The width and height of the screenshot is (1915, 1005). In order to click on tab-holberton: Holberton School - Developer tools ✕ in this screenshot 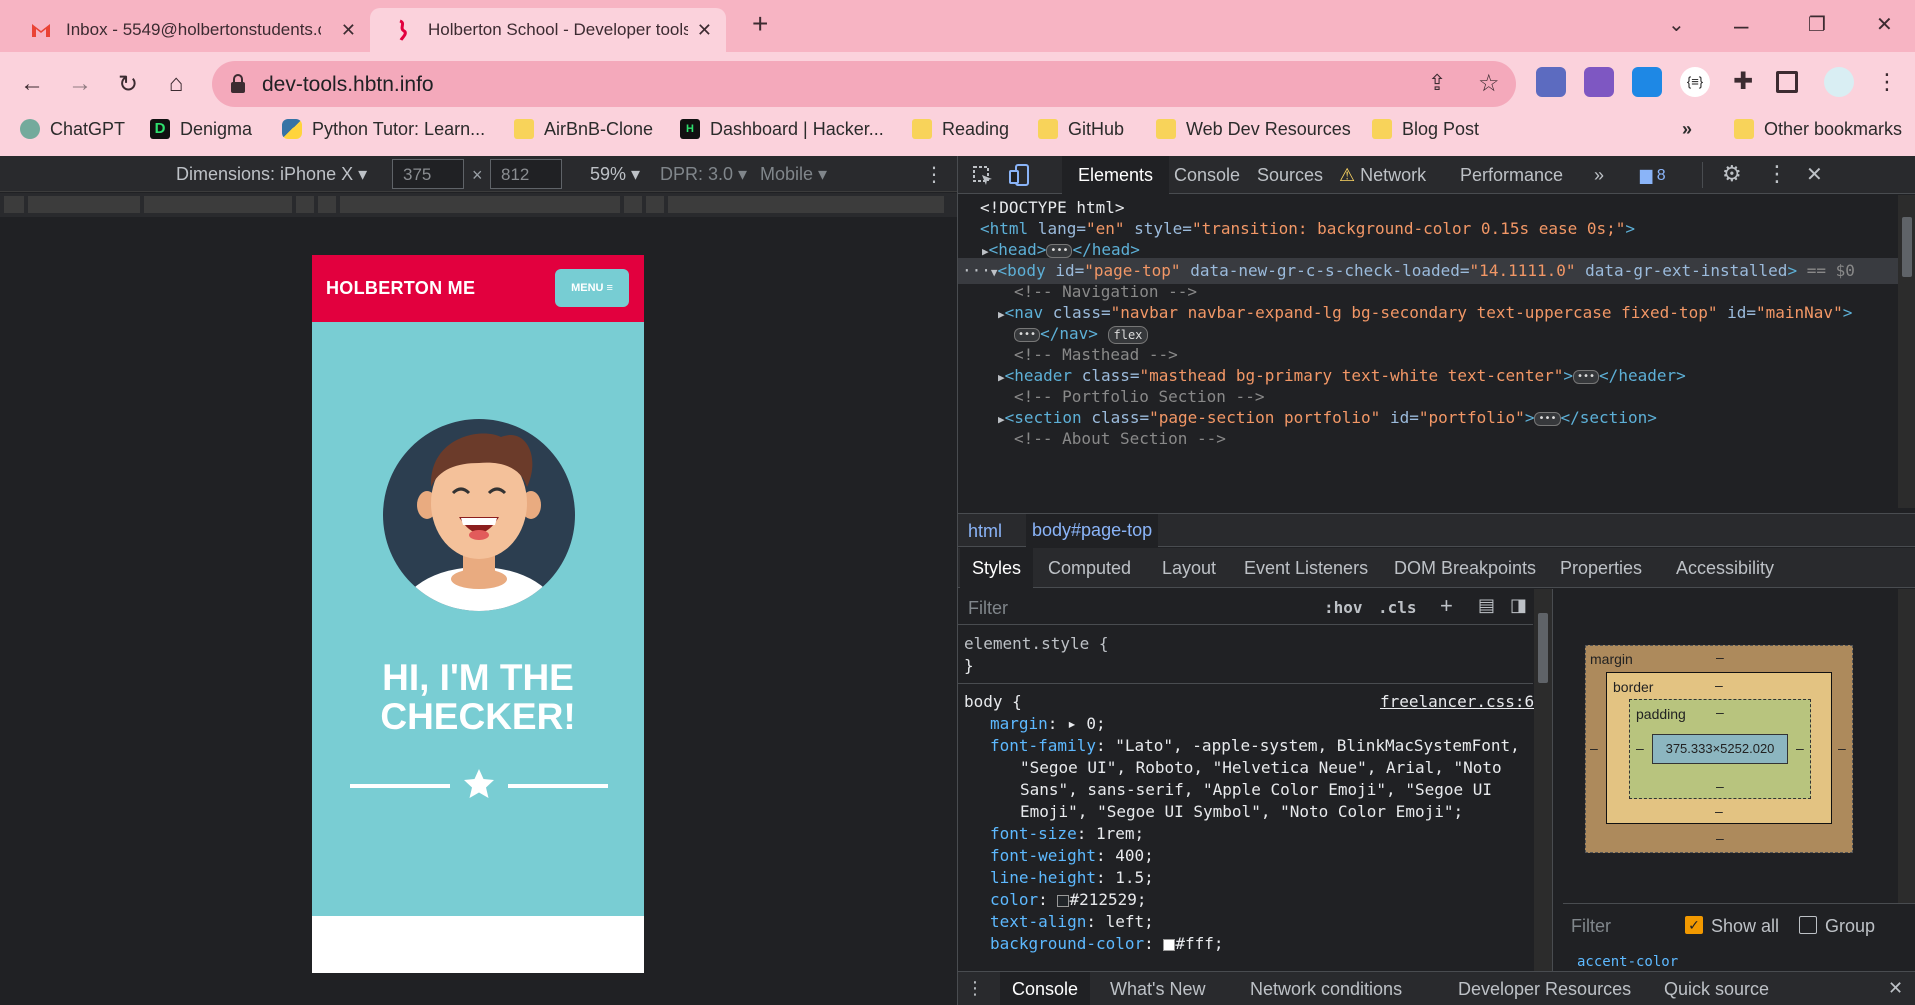, I will do `click(548, 30)`.